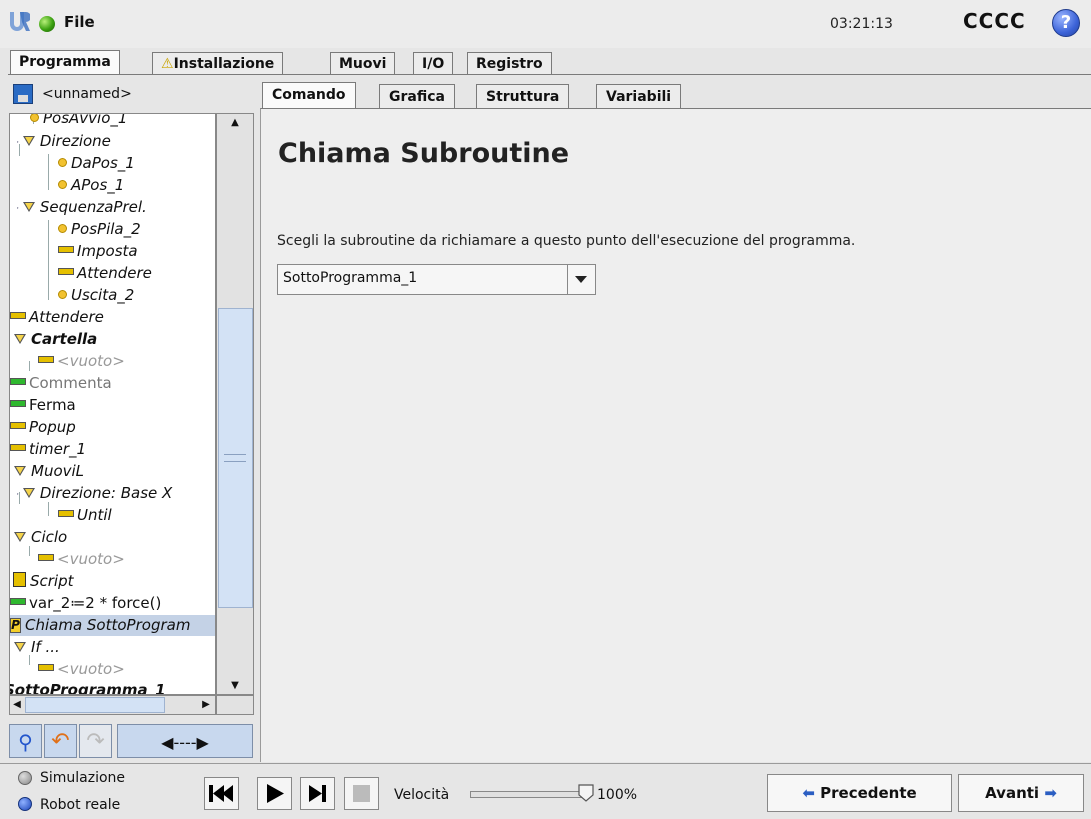  What do you see at coordinates (52, 427) in the screenshot?
I see `tree-node-label: Popup` at bounding box center [52, 427].